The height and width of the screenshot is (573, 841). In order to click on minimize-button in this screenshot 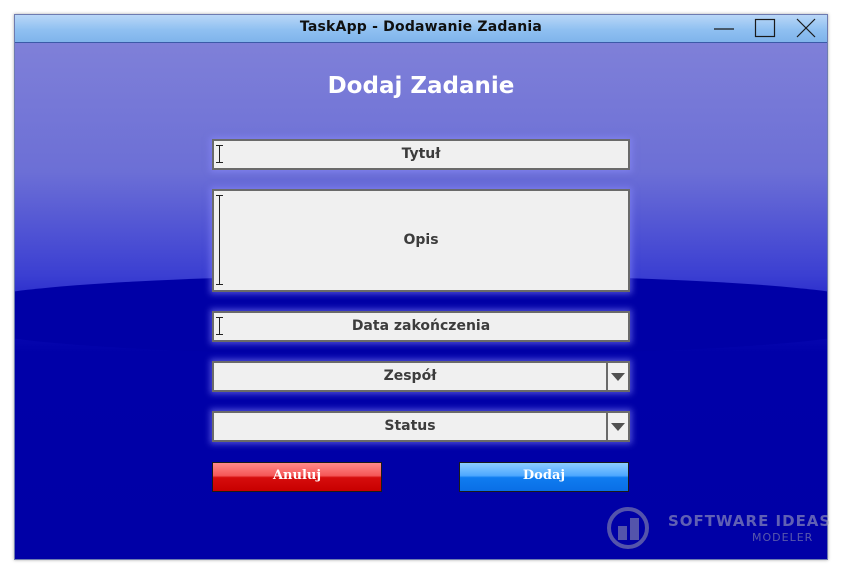, I will do `click(724, 28)`.